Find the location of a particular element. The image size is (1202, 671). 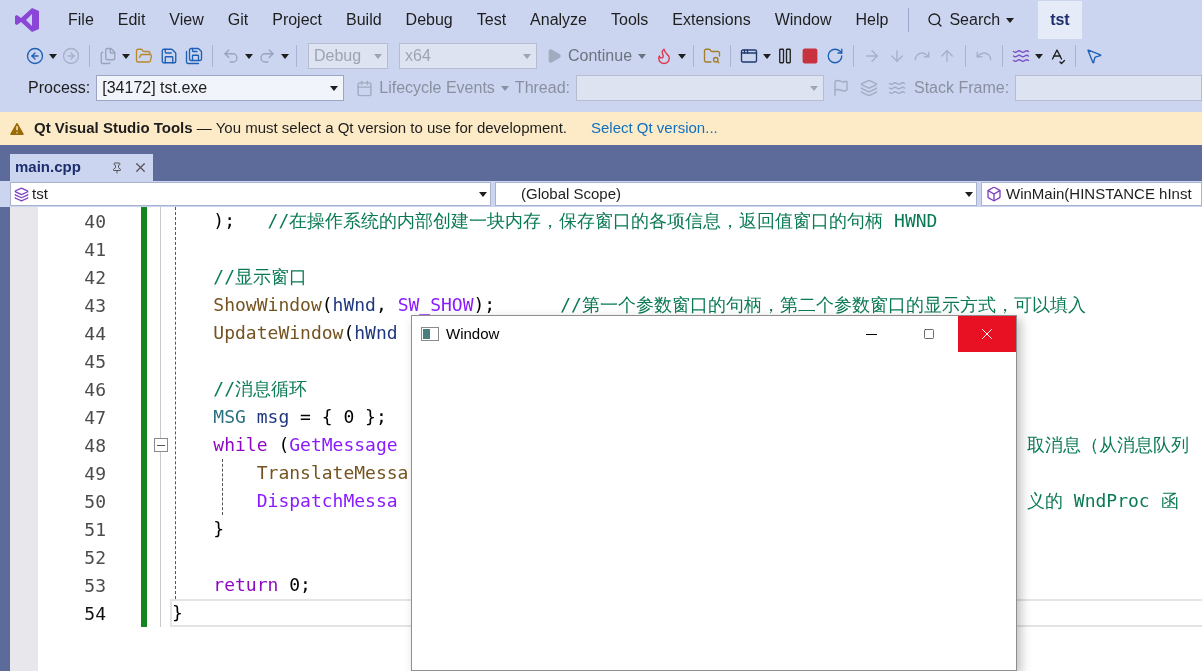

code-token: ShowWindow is located at coordinates (267, 305).